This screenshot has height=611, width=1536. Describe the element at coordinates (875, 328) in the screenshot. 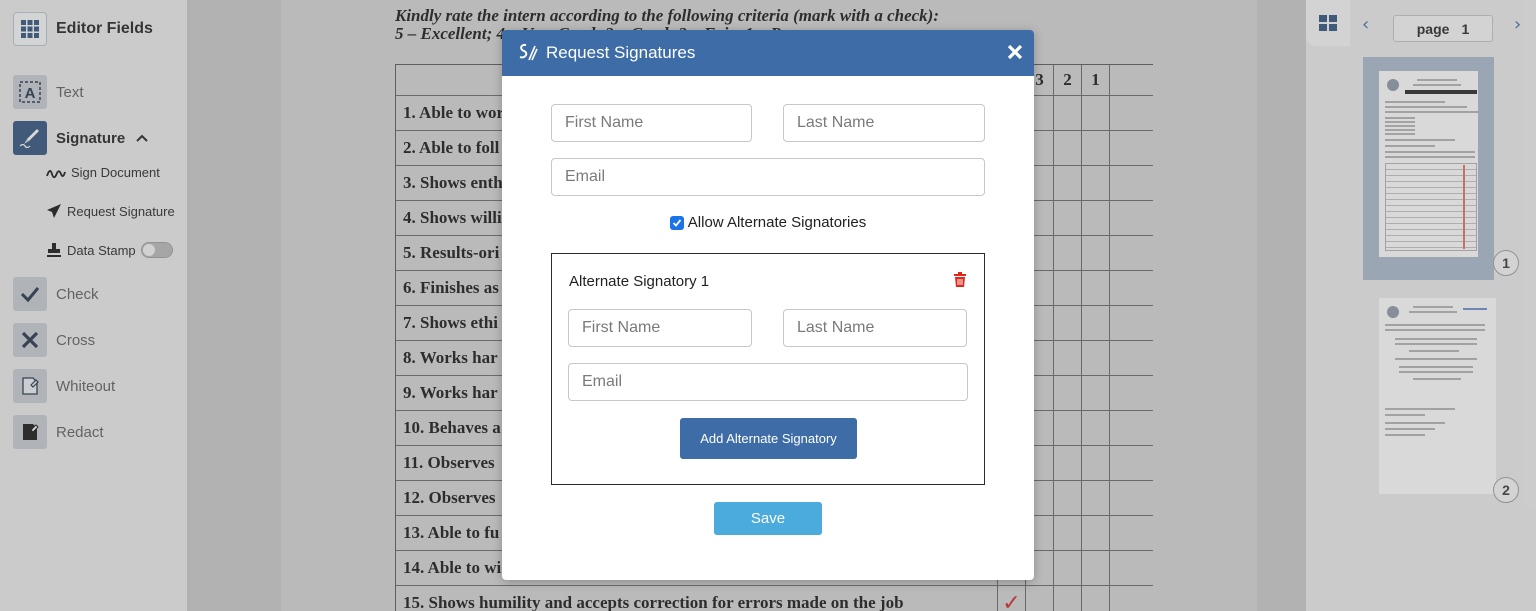

I see `alt-last-name-input` at that location.